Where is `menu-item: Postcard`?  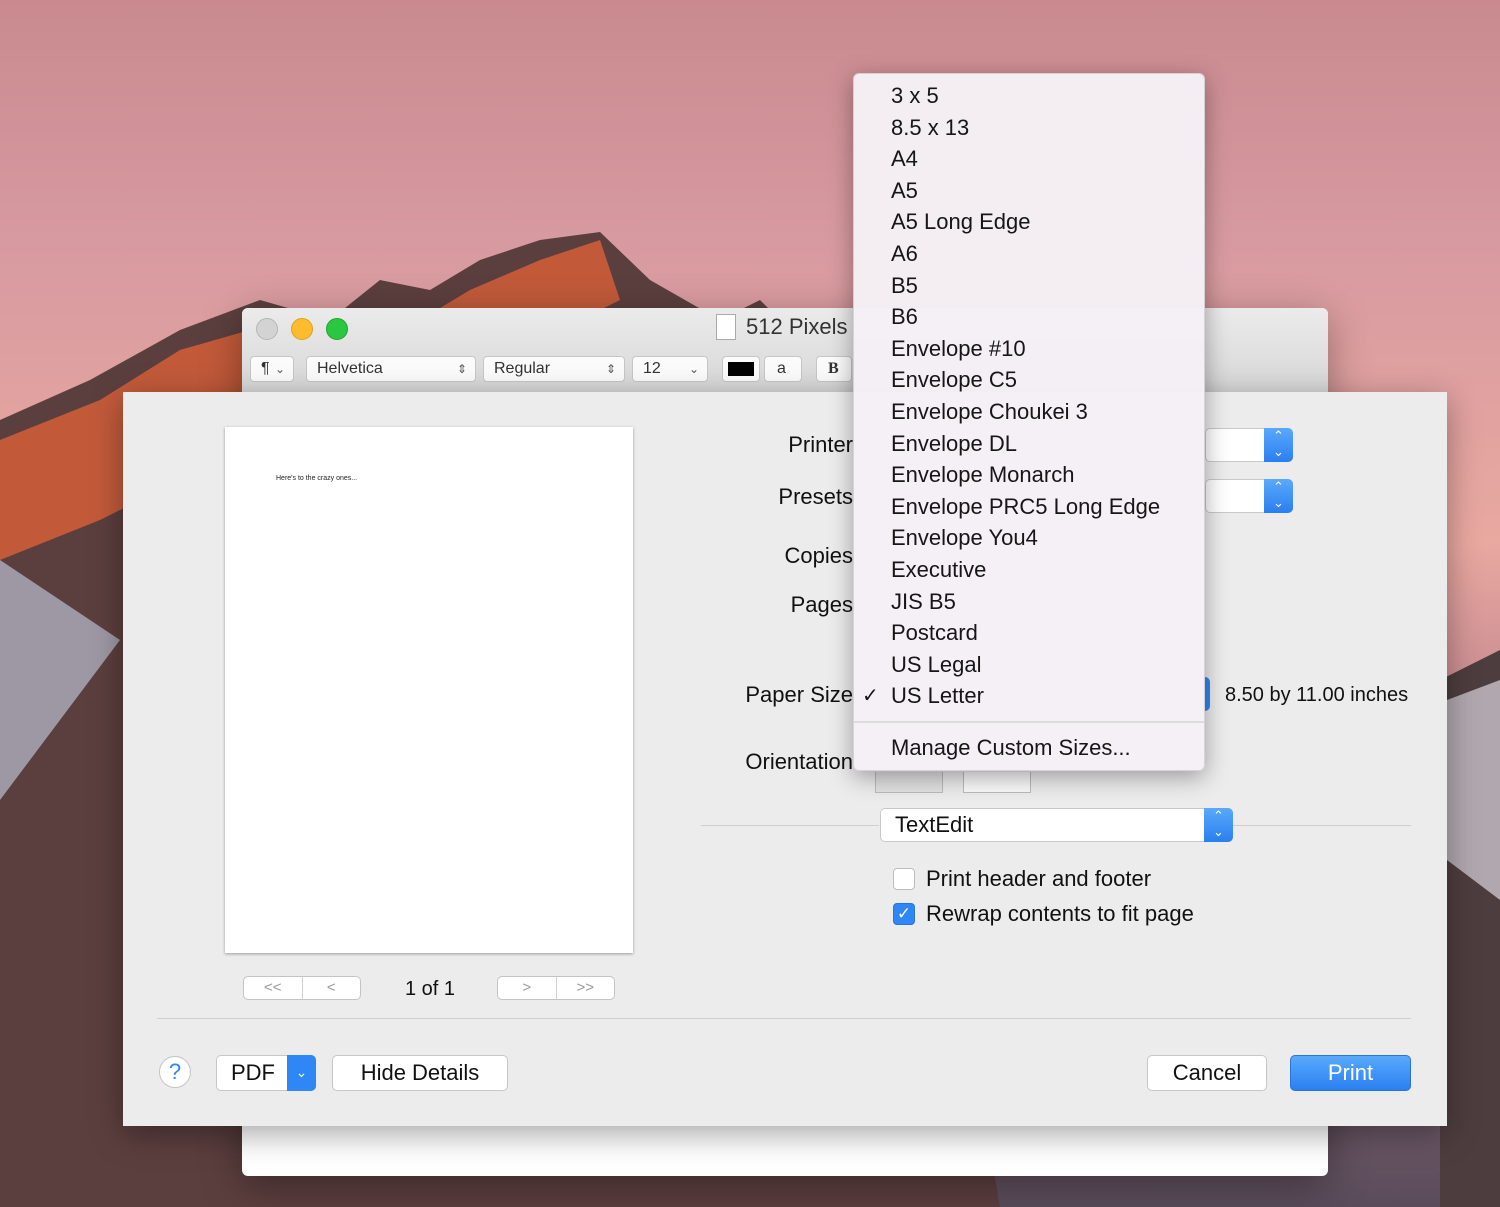
menu-item: Postcard is located at coordinates (934, 633).